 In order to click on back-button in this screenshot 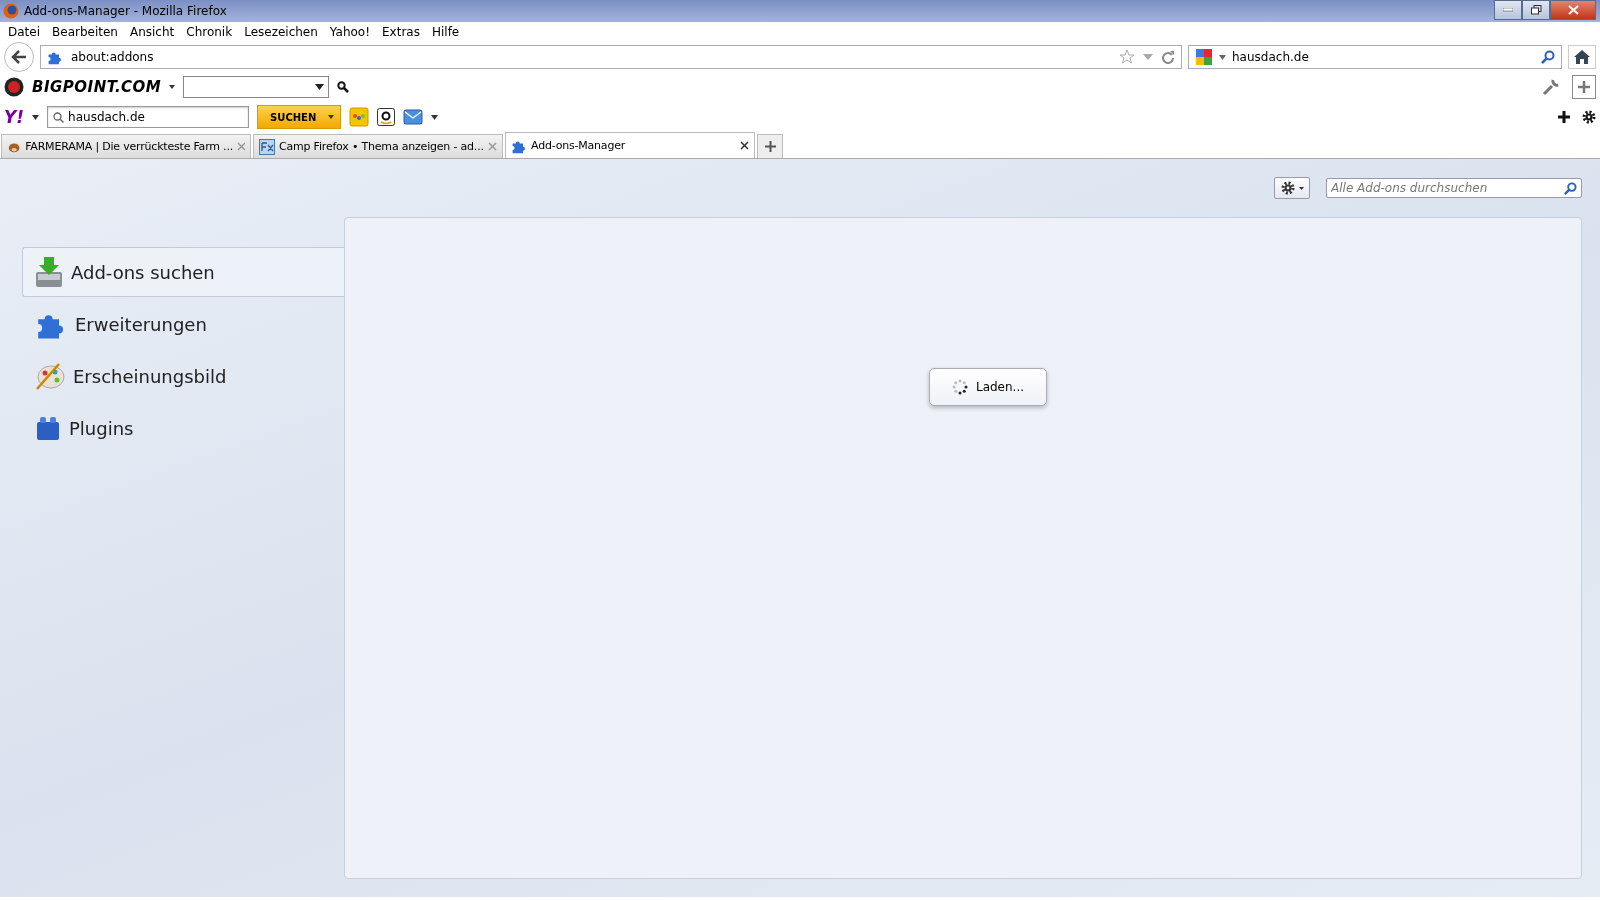, I will do `click(19, 57)`.